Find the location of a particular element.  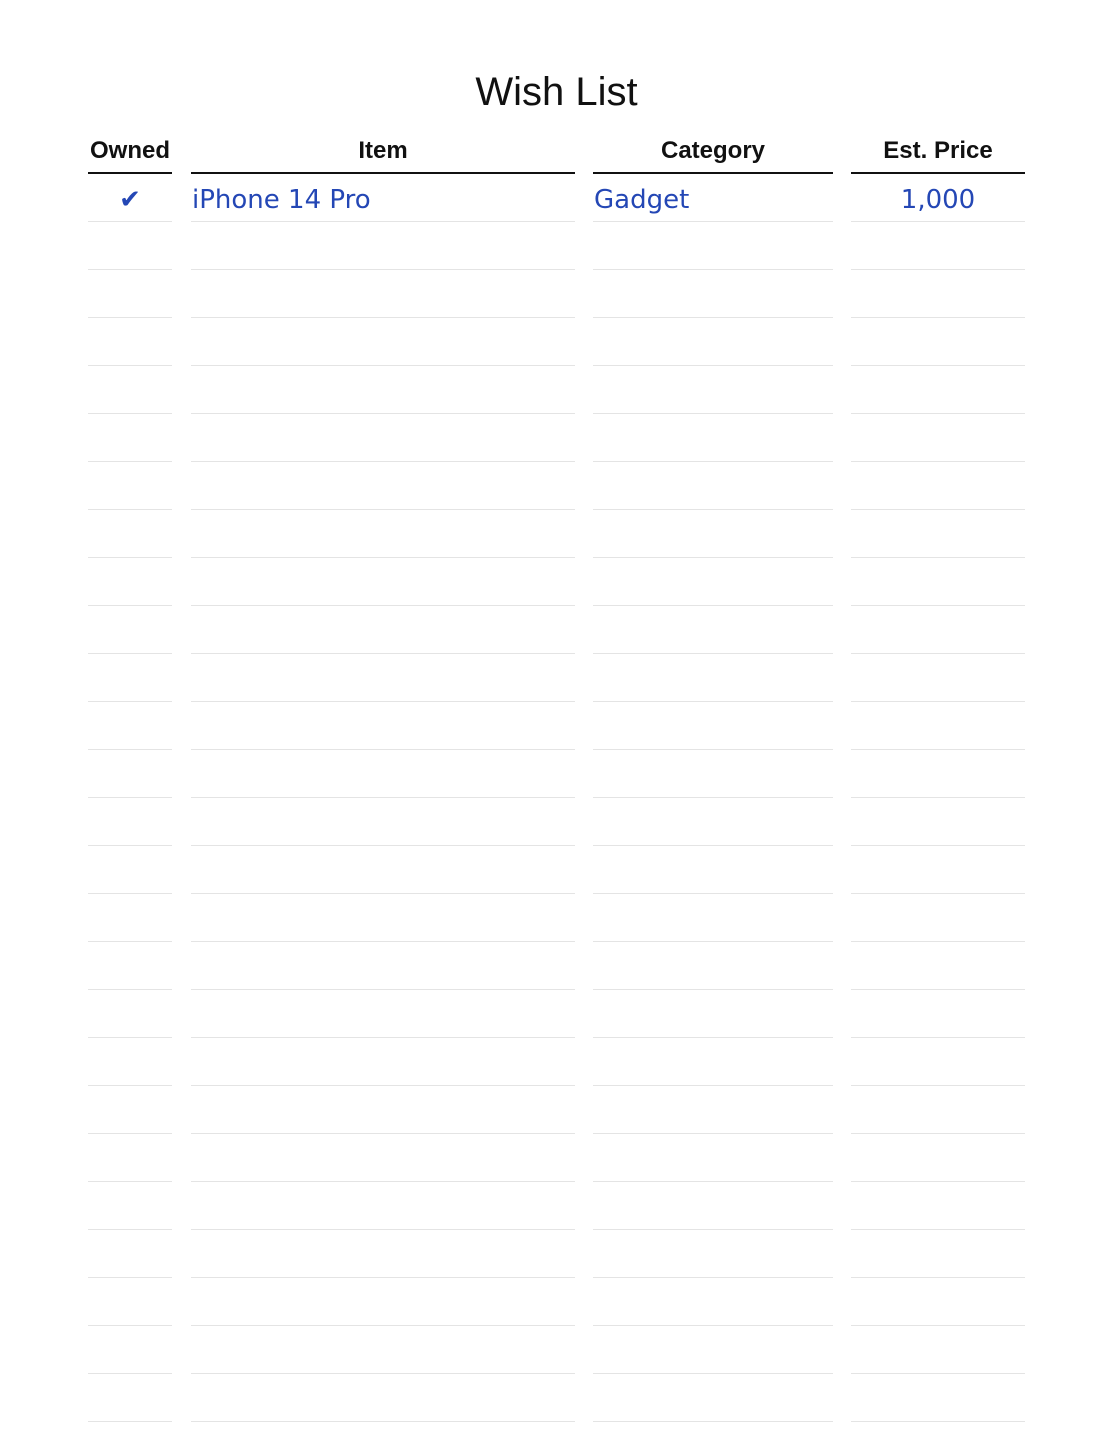

owned-checkmark-cell: ✔ is located at coordinates (130, 198).